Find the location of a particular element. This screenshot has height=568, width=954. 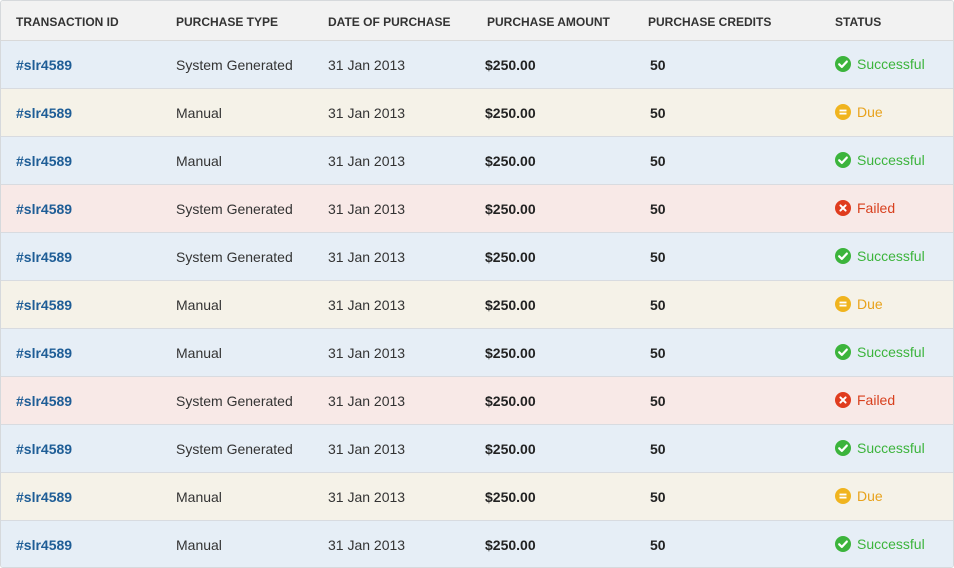

column-header-purchase-credits: PURCHASE CREDITS is located at coordinates (709, 21).